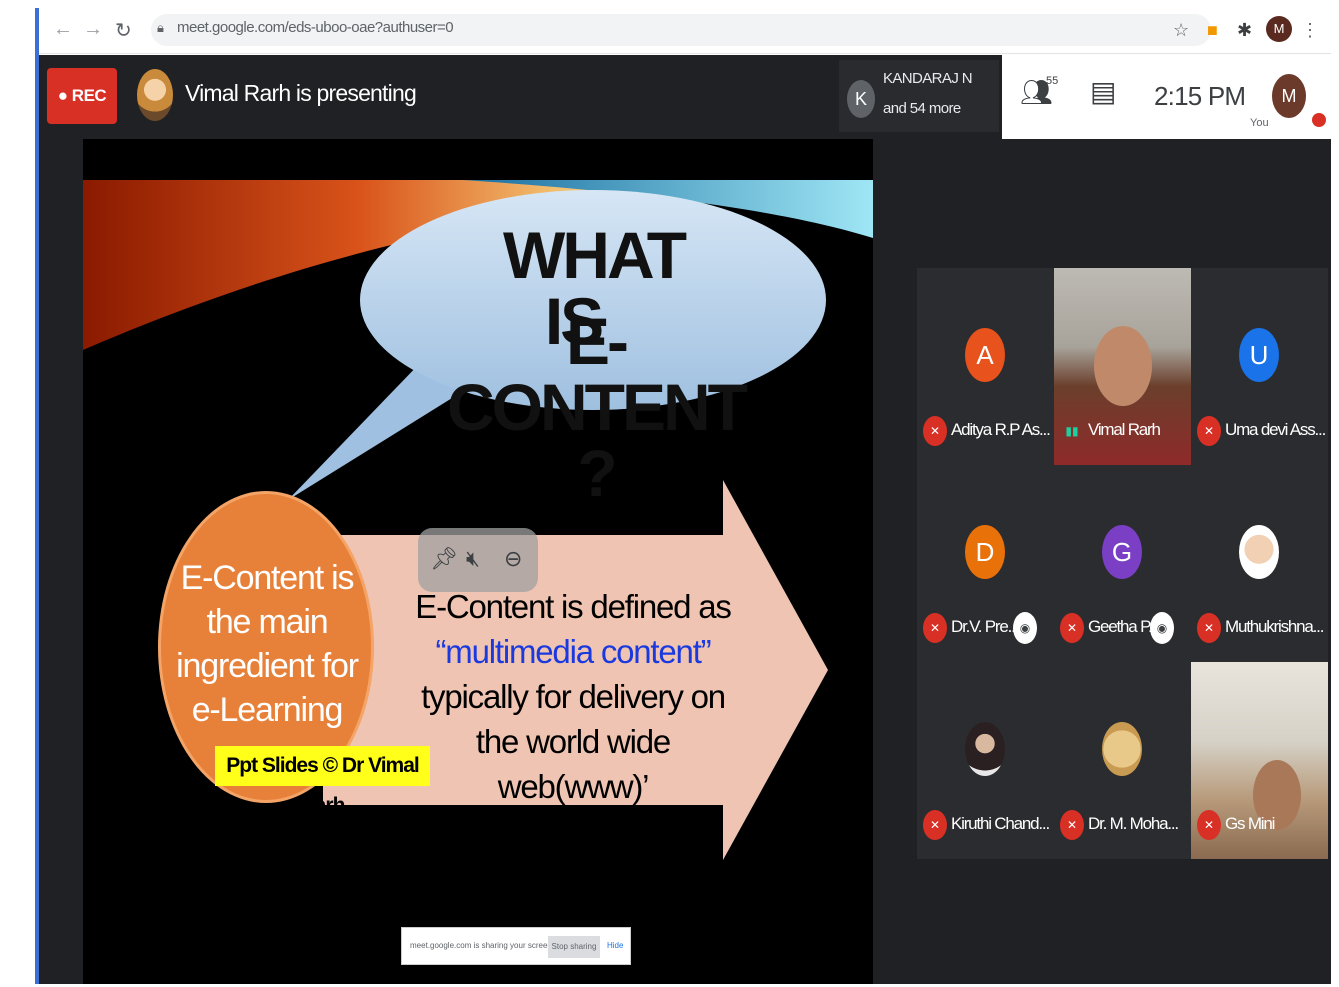 Image resolution: width=1339 pixels, height=987 pixels. What do you see at coordinates (1181, 30) in the screenshot?
I see `bookmark-star-icon: ☆` at bounding box center [1181, 30].